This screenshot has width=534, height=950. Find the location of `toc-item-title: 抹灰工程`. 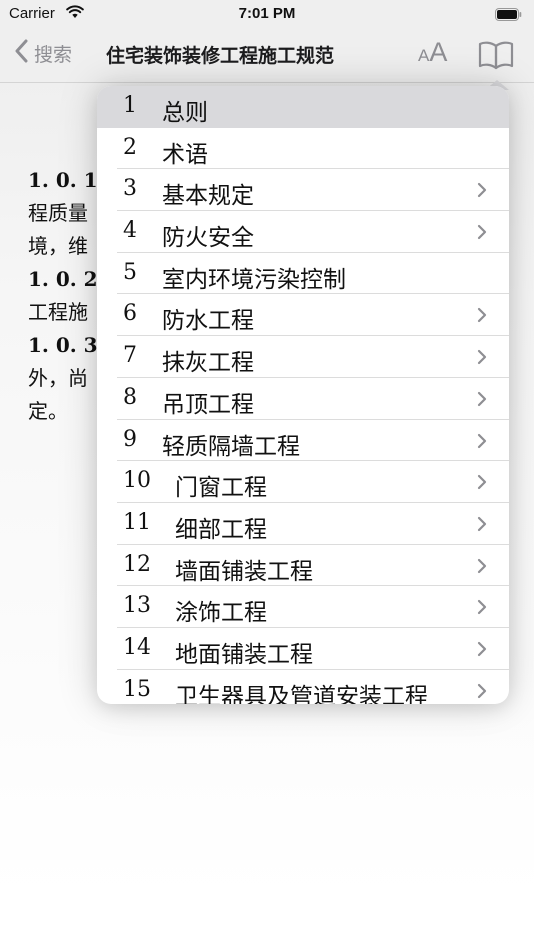

toc-item-title: 抹灰工程 is located at coordinates (208, 363).